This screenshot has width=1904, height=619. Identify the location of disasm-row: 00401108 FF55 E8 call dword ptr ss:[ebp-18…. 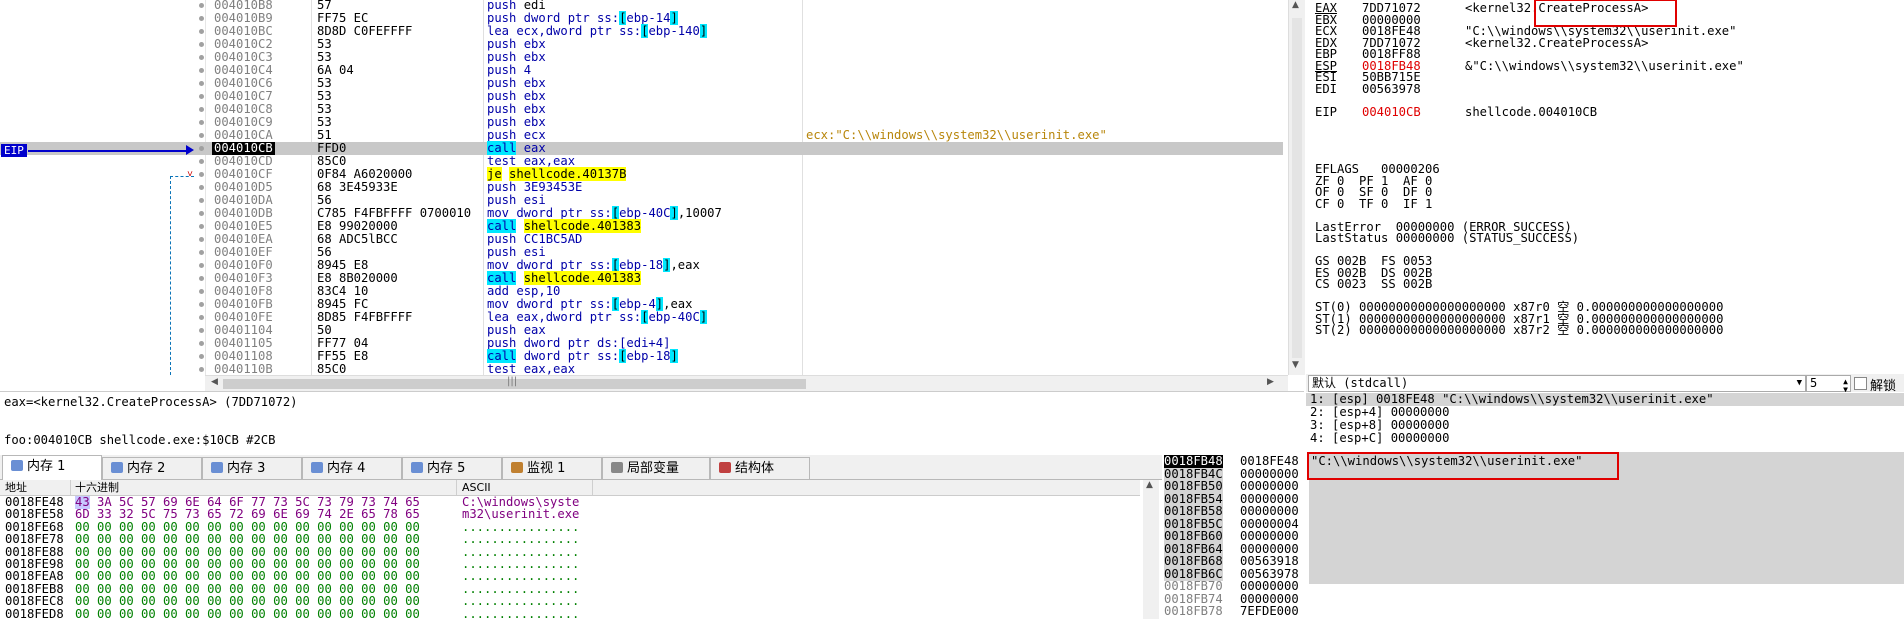
(641, 356).